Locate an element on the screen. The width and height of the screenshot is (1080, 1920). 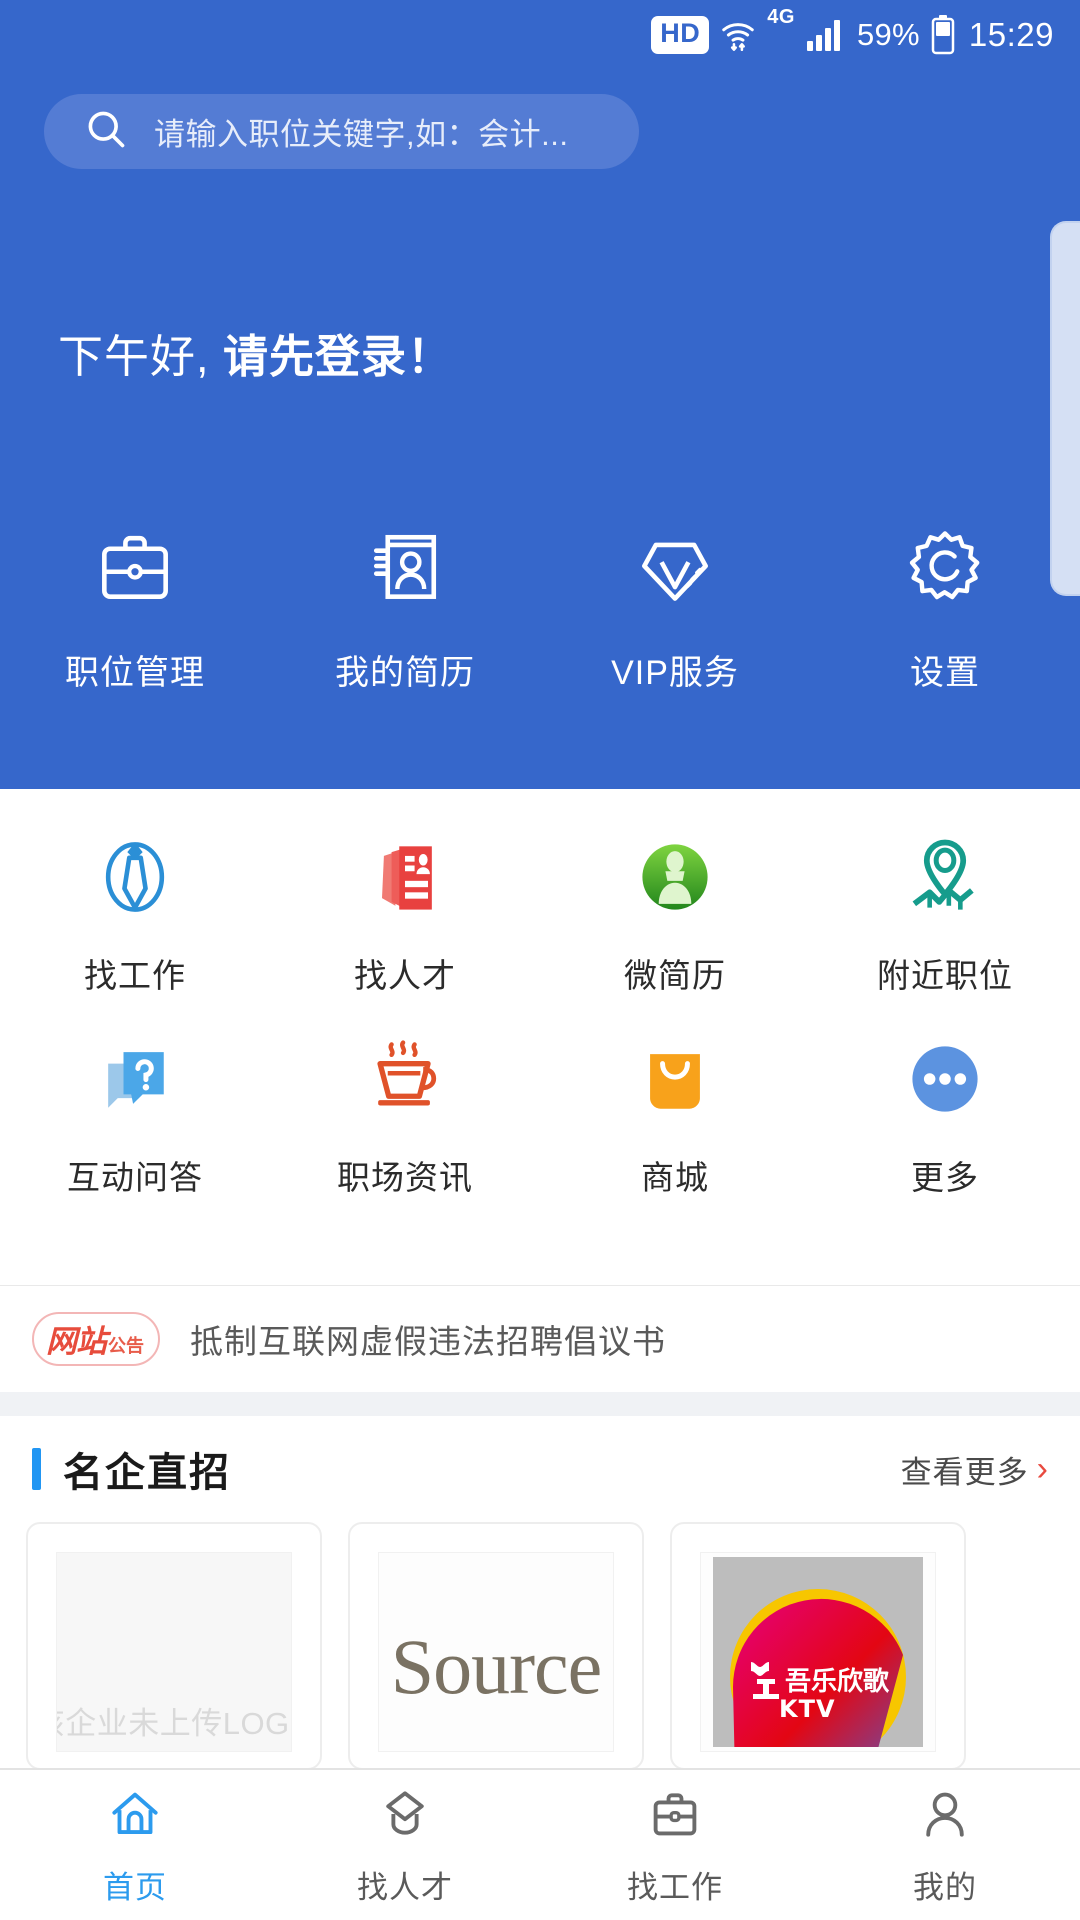
company-card-list: 该企业未上传LOGO Source is located at coordinates (540, 1646).